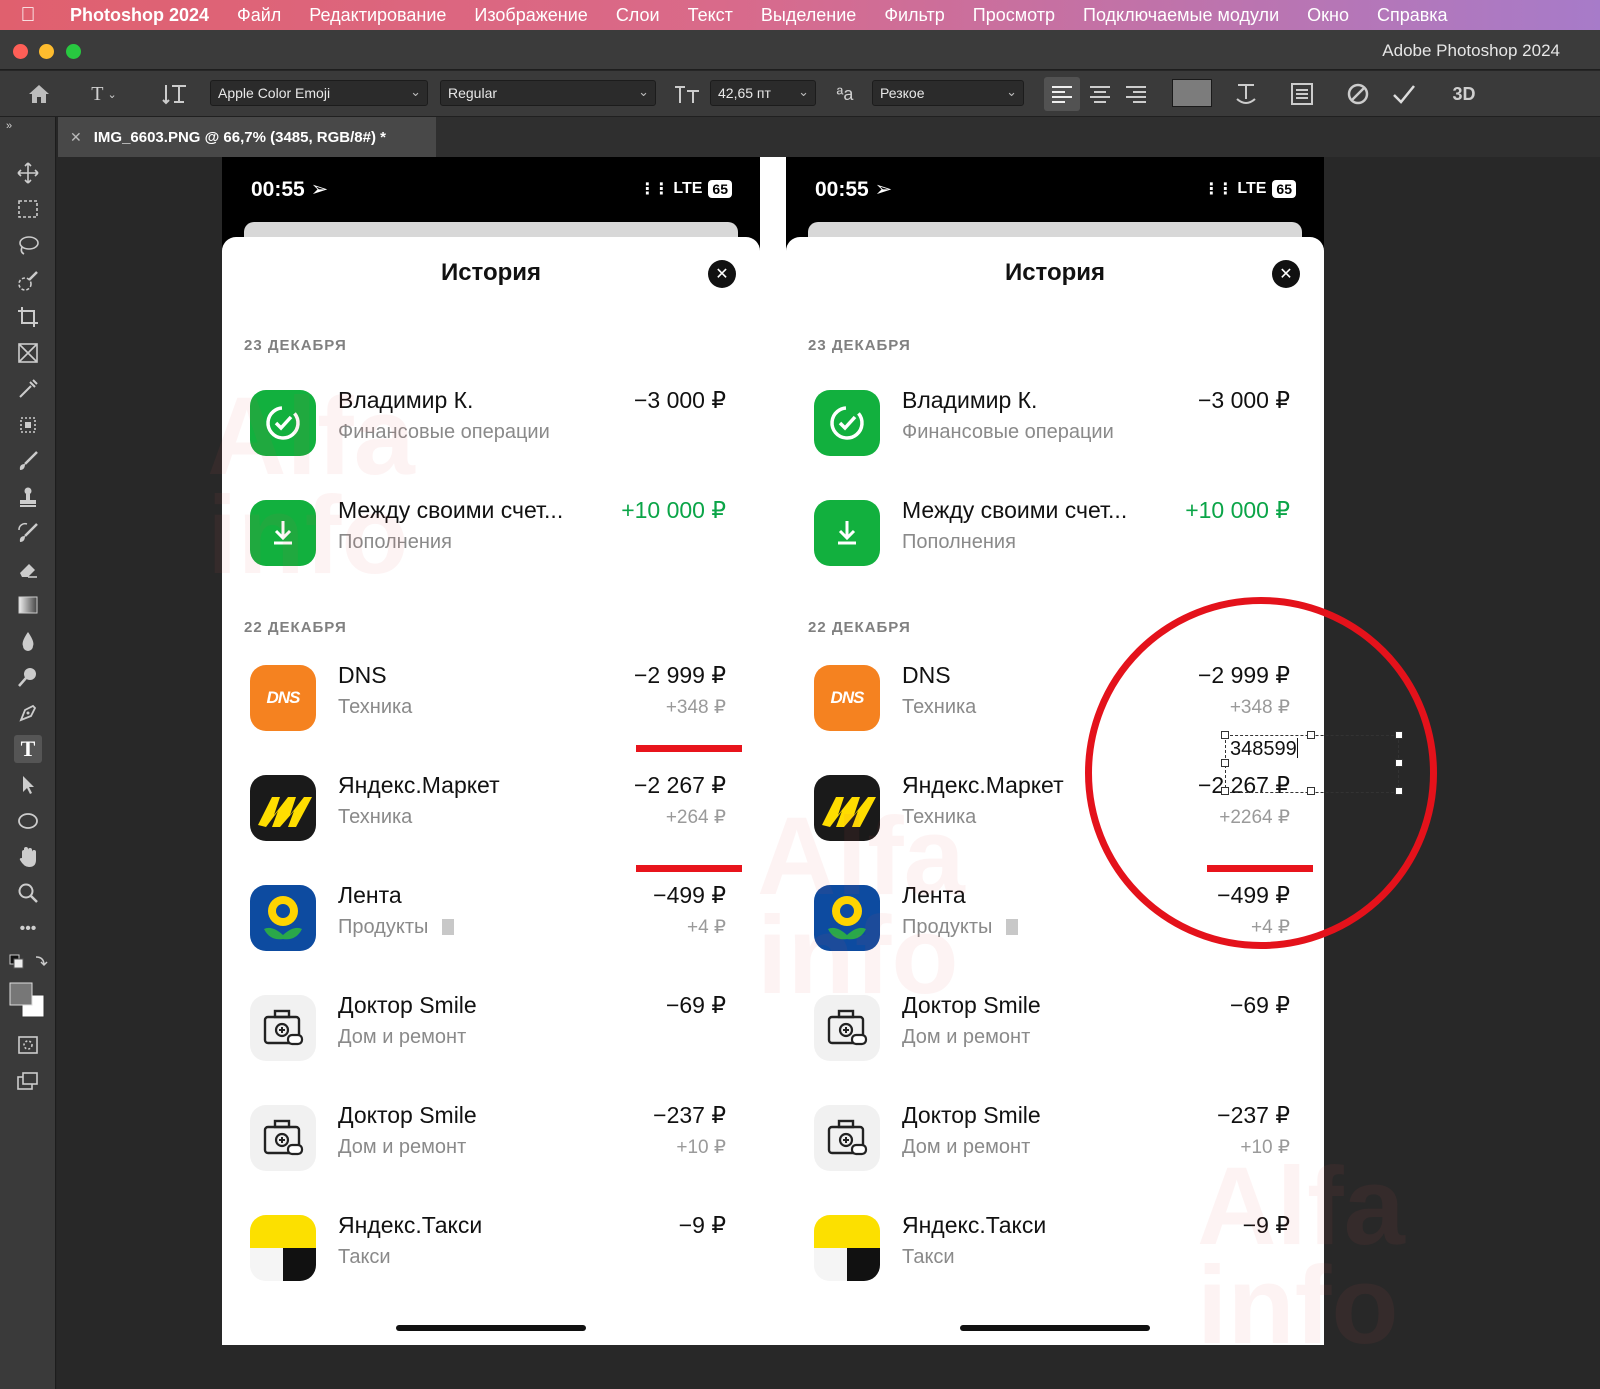 Image resolution: width=1600 pixels, height=1389 pixels. Describe the element at coordinates (28, 317) in the screenshot. I see `crop-tool-icon` at that location.